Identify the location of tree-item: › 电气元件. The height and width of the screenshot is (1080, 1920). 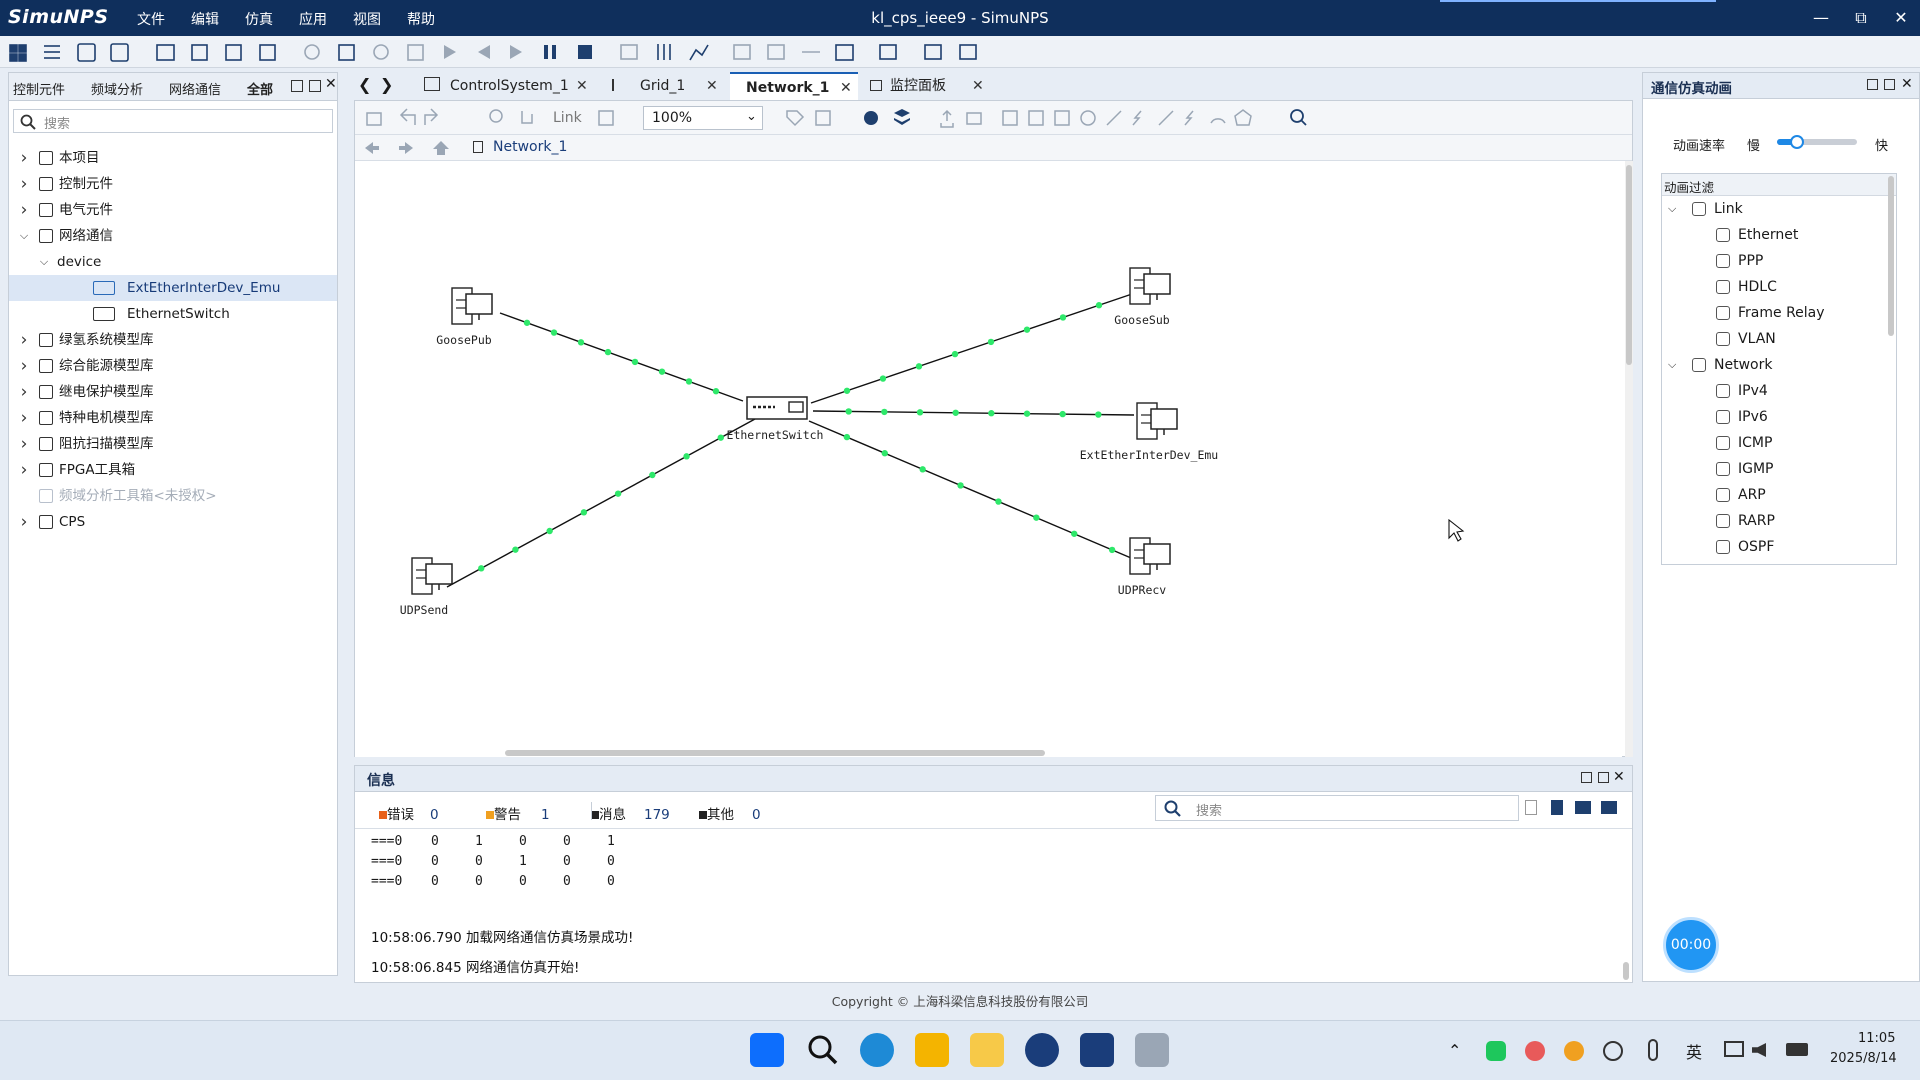
(173, 210).